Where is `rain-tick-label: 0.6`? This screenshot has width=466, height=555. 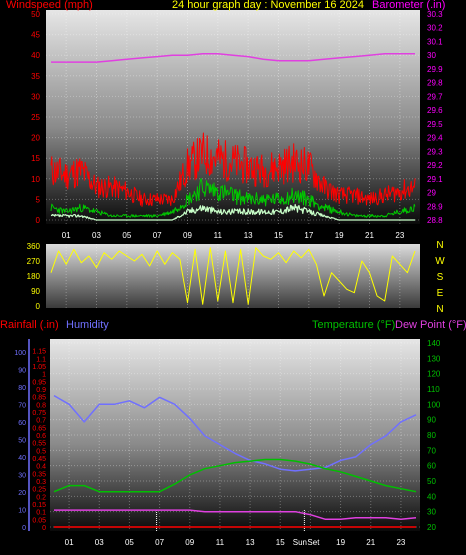
rain-tick-label: 0.6 is located at coordinates (41, 436).